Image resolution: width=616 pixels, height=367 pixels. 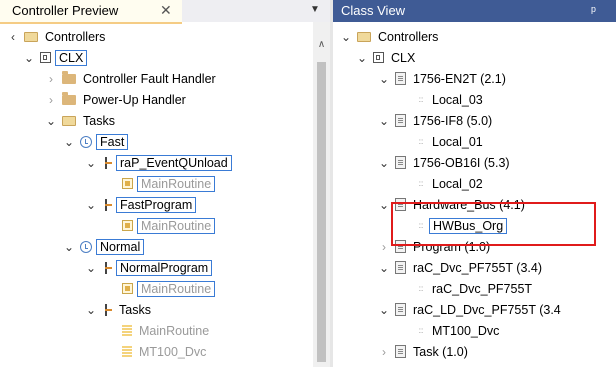 What do you see at coordinates (116, 99) in the screenshot?
I see `tree-item: › Power-Up Handler` at bounding box center [116, 99].